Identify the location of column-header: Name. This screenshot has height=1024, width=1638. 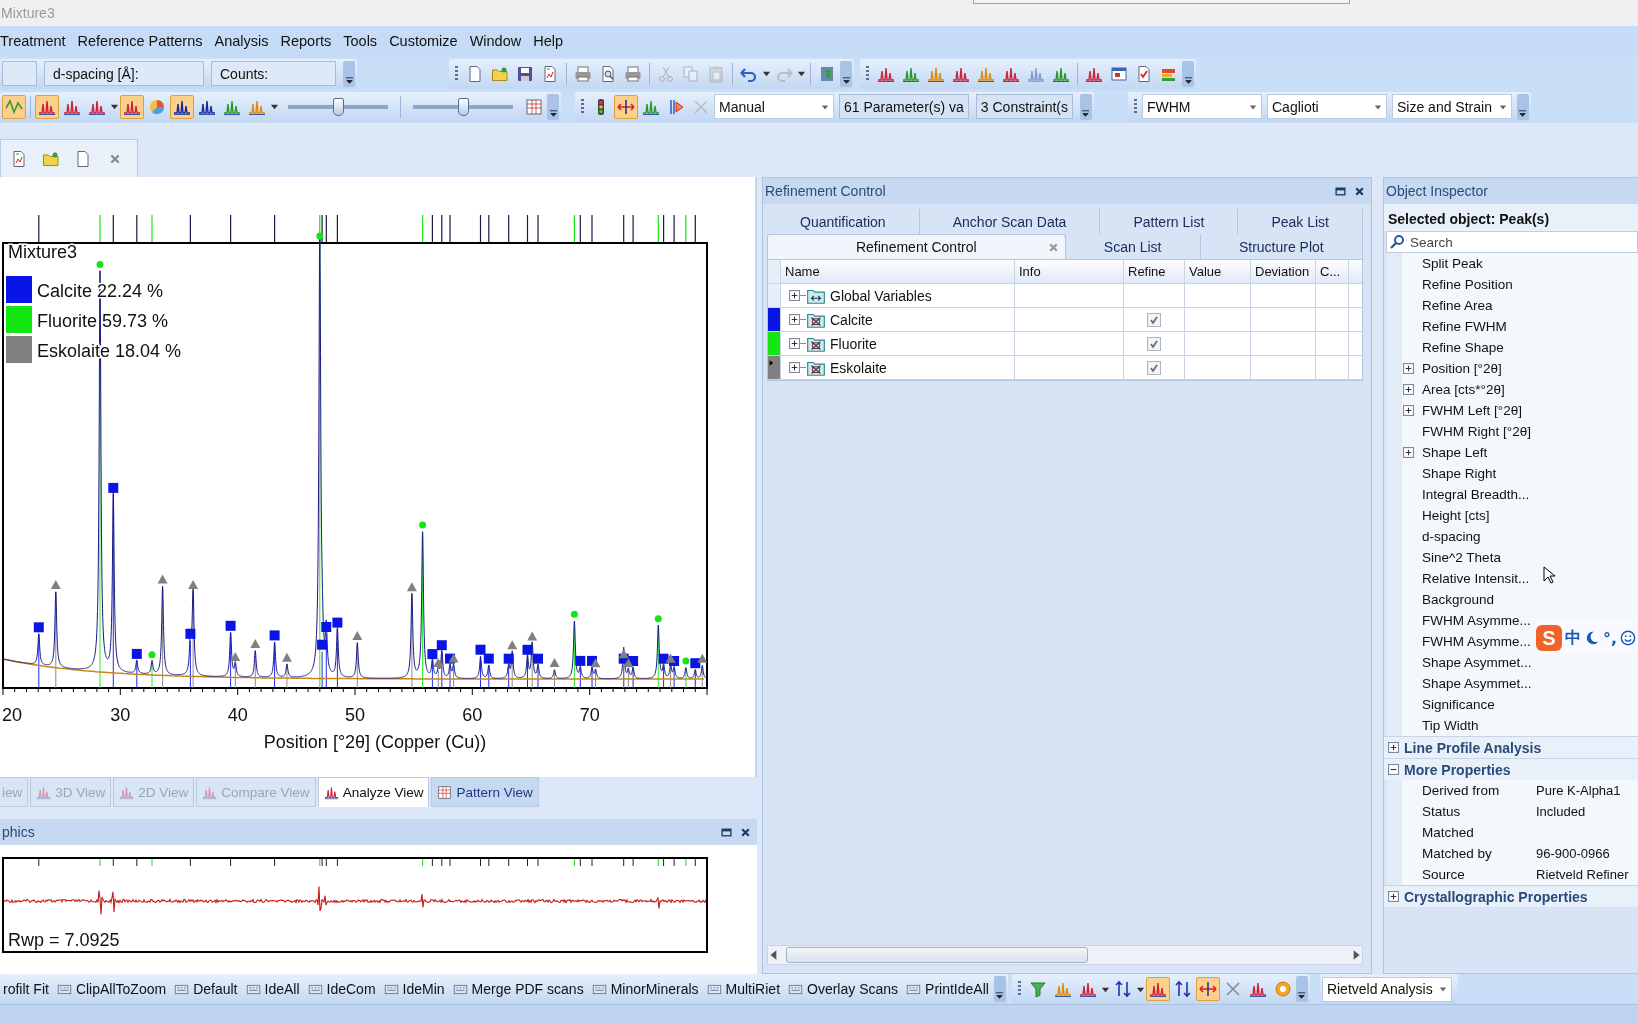
(898, 272).